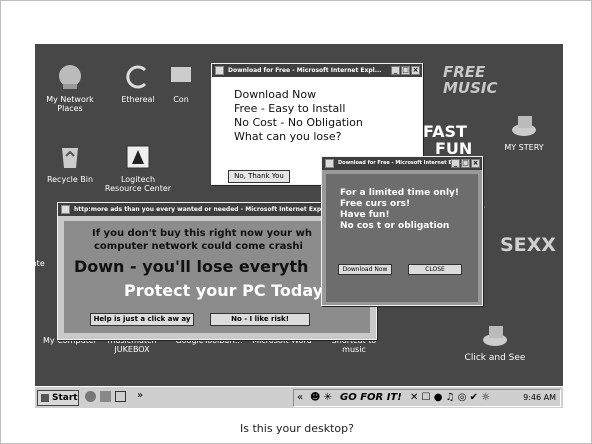  I want to click on desktop-icon-label: Ethereal, so click(138, 99).